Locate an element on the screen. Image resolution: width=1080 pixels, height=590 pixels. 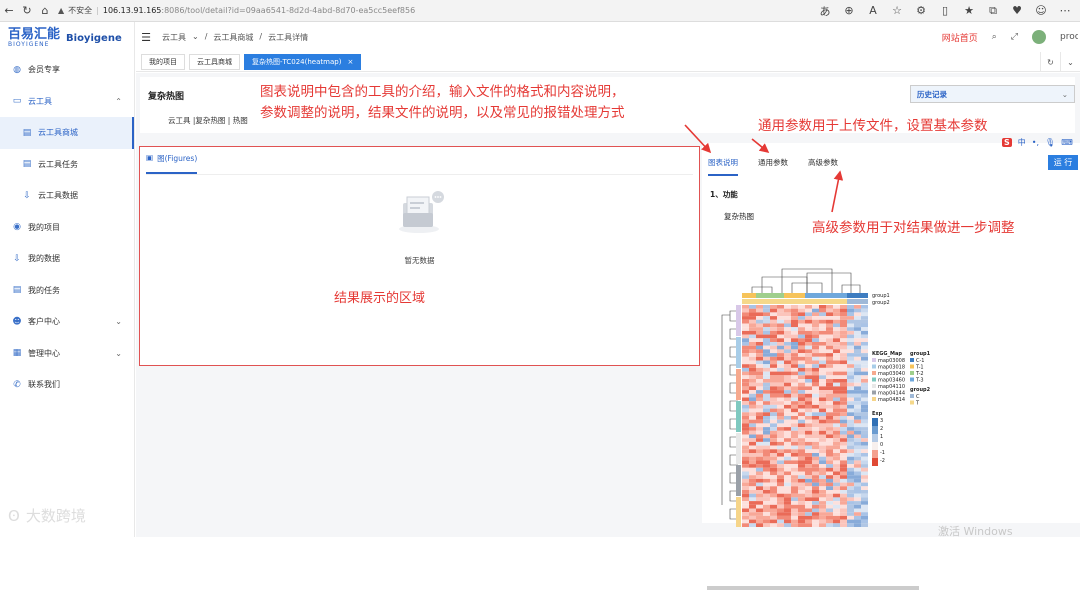
watermark-logo-icon: ʘ is located at coordinates (14, 515).